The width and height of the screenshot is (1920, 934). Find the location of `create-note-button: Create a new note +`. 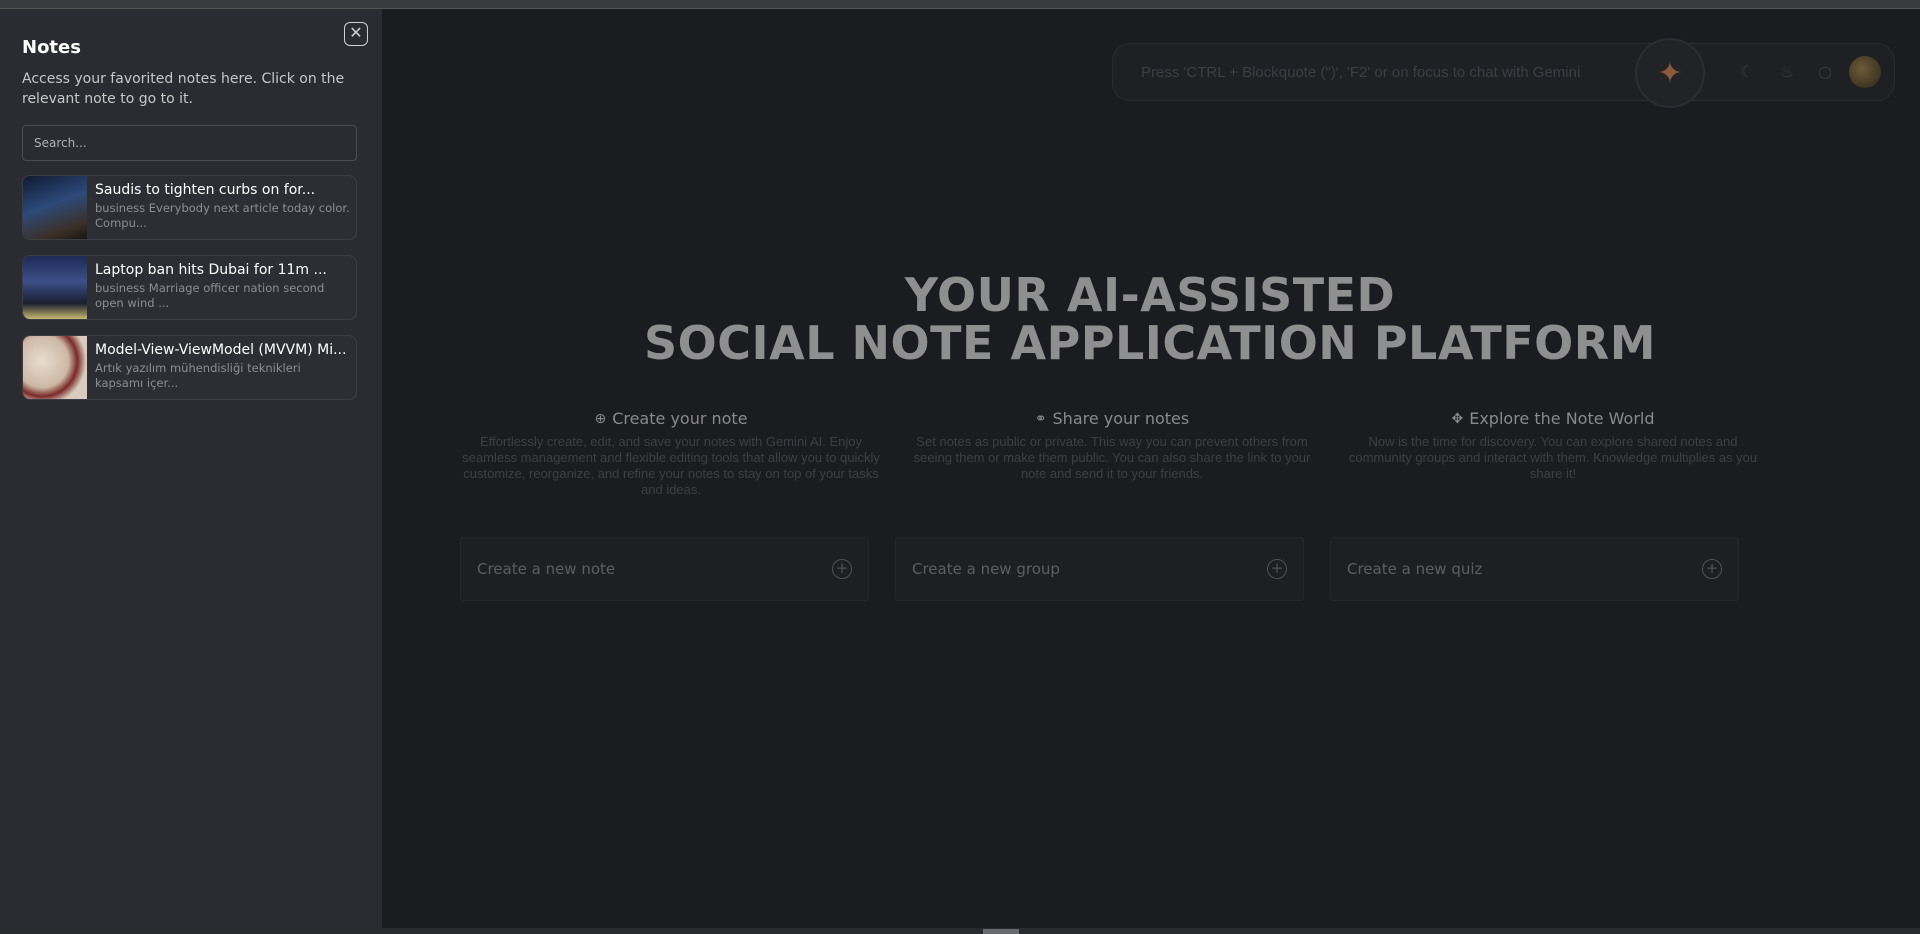

create-note-button: Create a new note + is located at coordinates (664, 569).